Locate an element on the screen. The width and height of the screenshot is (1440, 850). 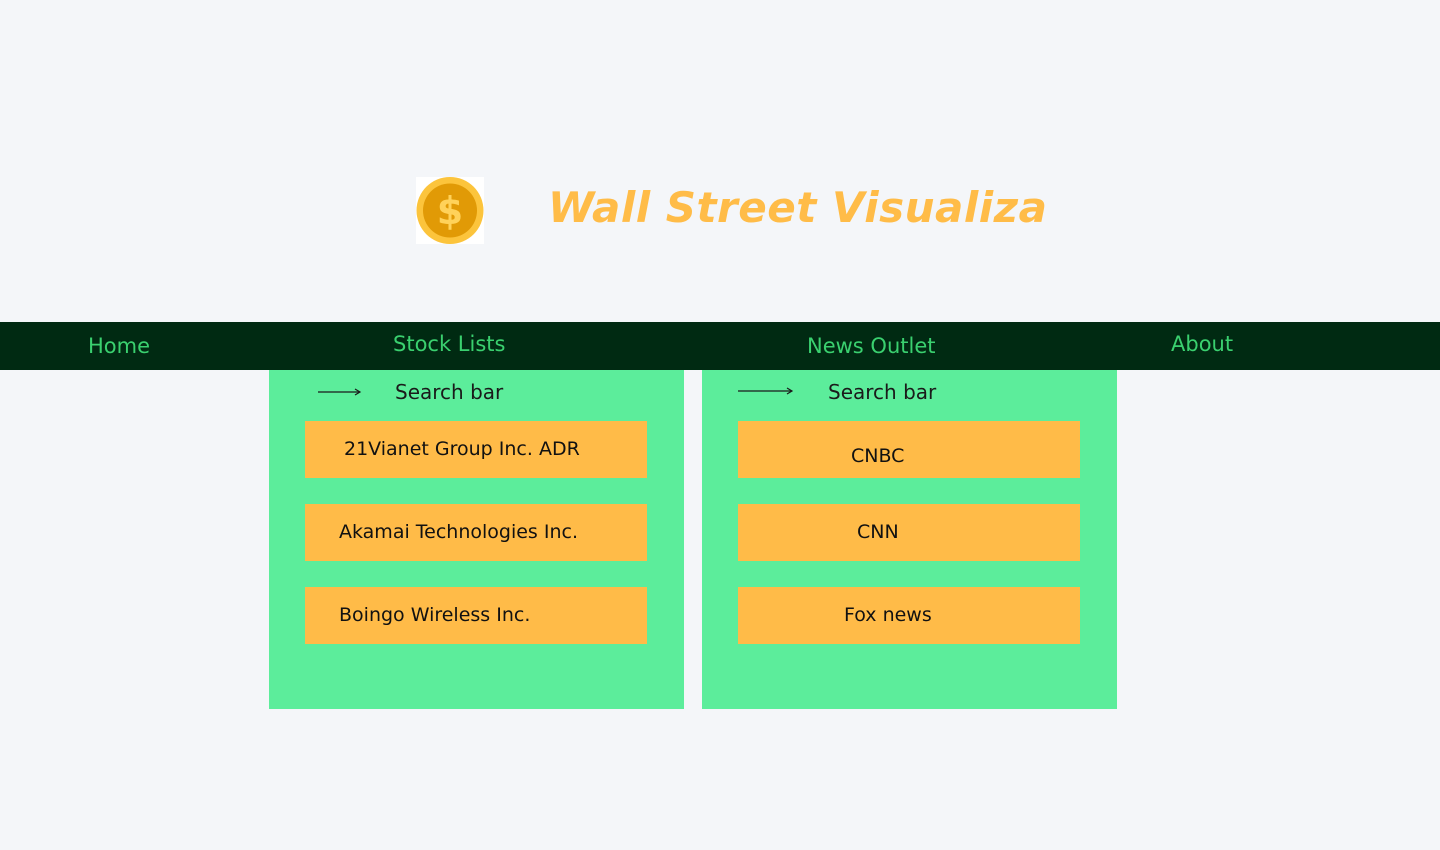
nav-news-outlet: News Outlet is located at coordinates (871, 346).